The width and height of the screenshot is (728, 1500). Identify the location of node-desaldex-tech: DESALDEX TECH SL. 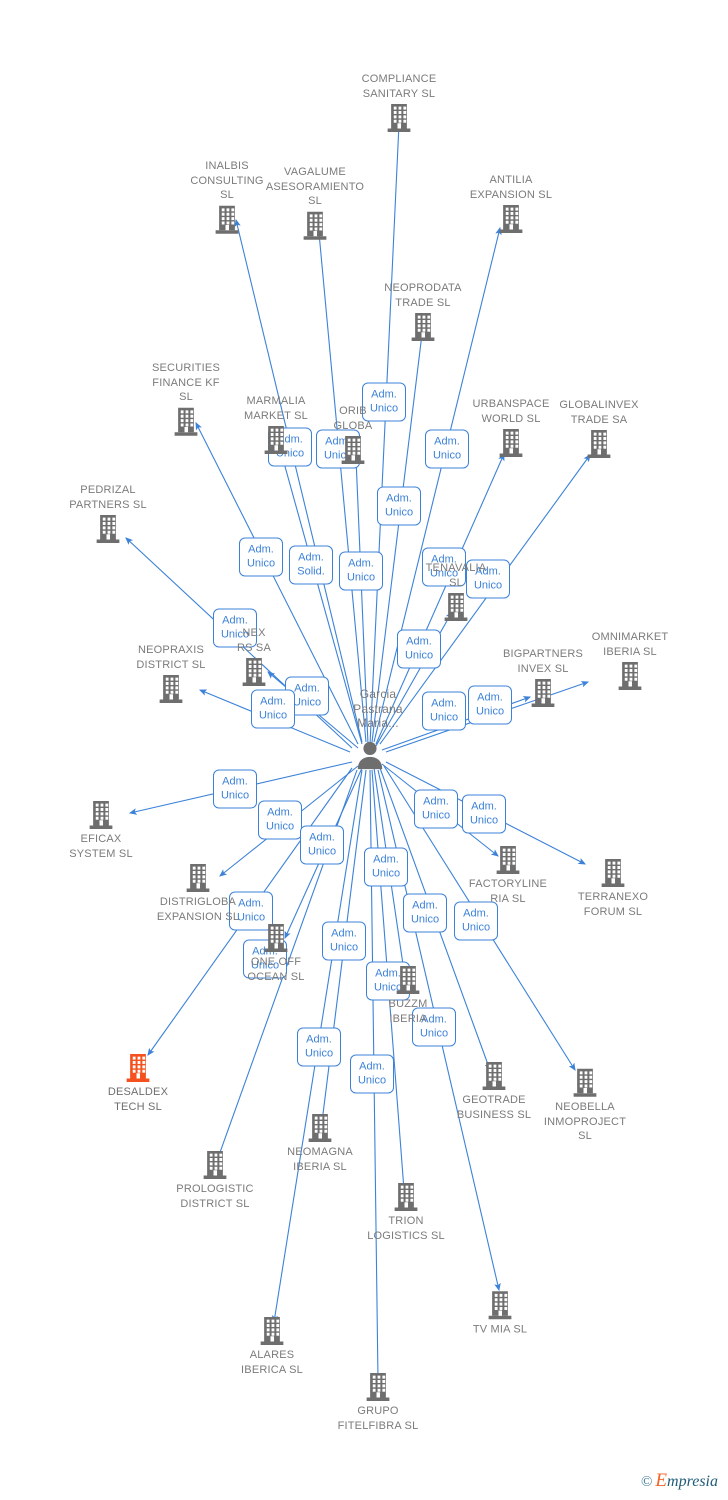
(138, 1083).